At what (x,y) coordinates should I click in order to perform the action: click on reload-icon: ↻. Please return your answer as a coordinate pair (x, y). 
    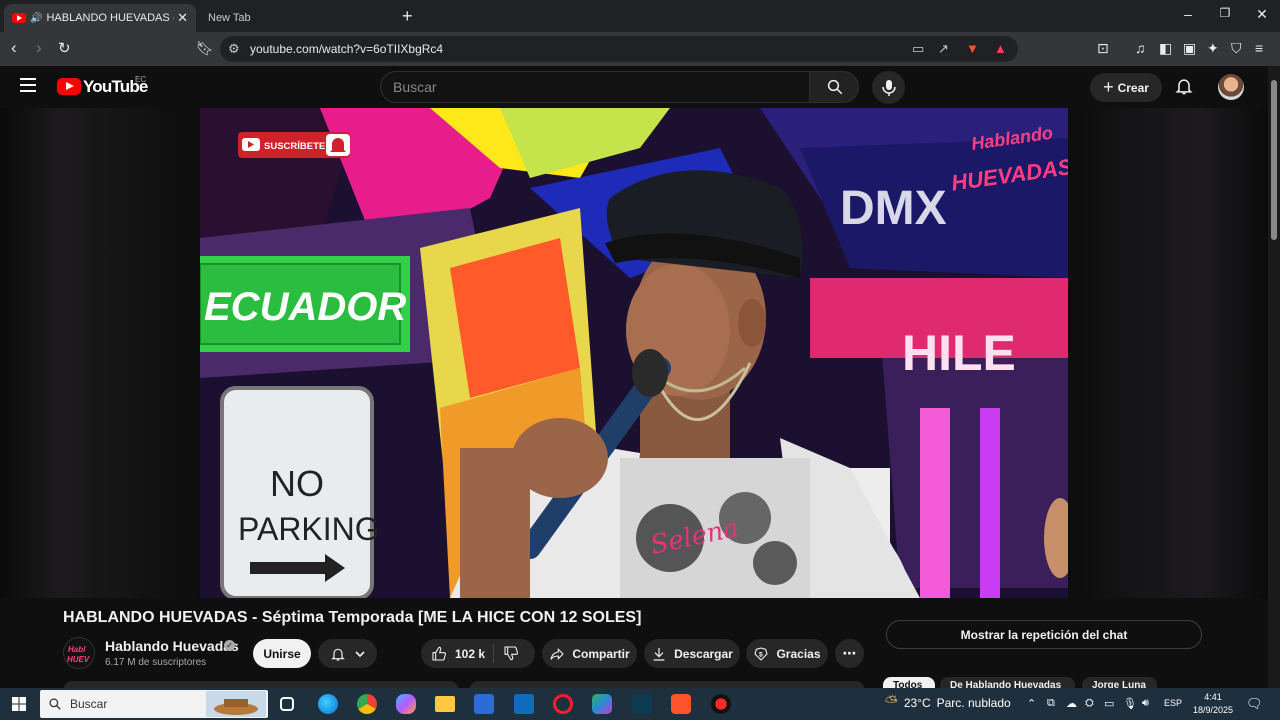
    Looking at the image, I should click on (64, 48).